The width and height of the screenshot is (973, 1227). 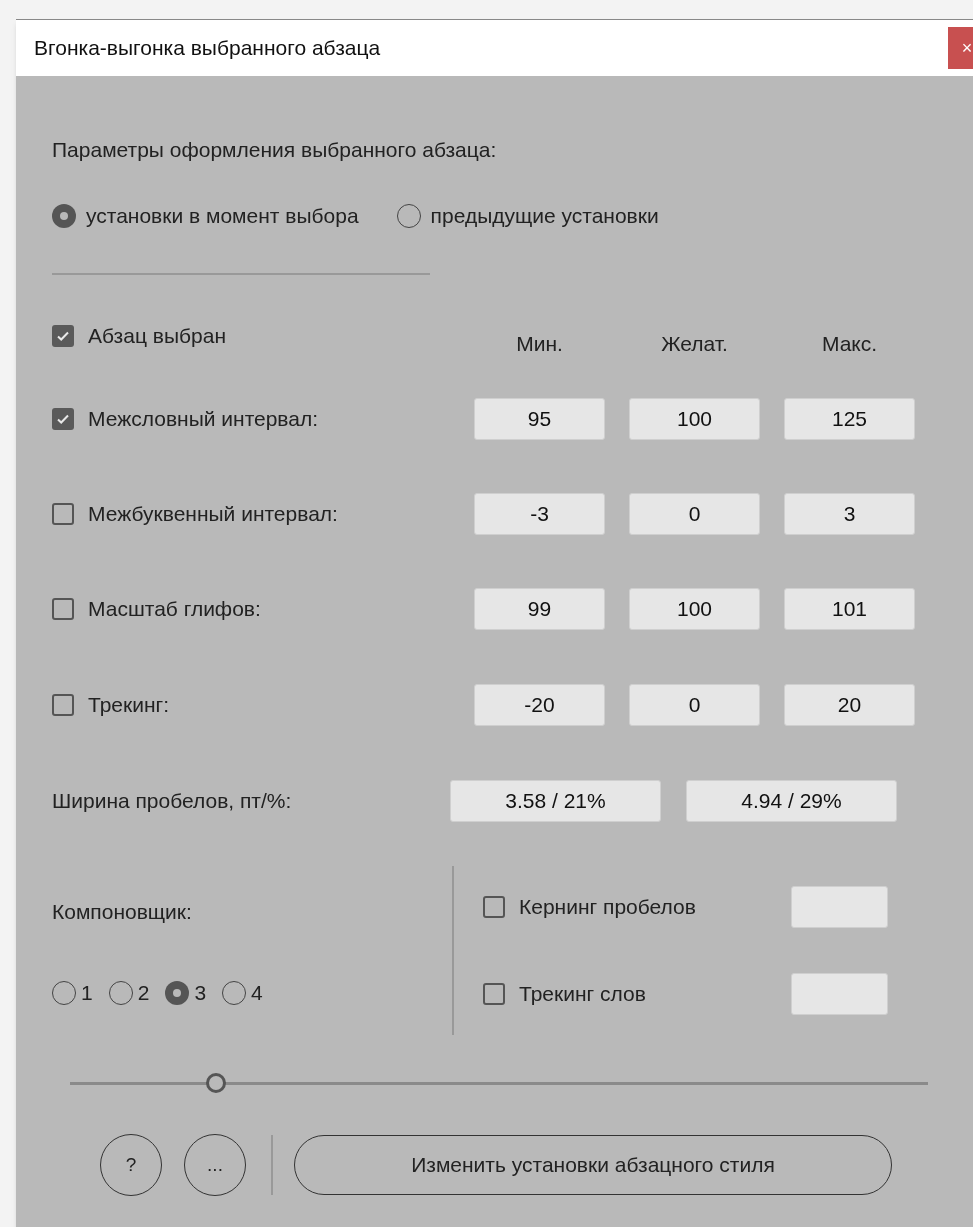 What do you see at coordinates (582, 994) in the screenshot?
I see `checkbox-label: Трекинг слов` at bounding box center [582, 994].